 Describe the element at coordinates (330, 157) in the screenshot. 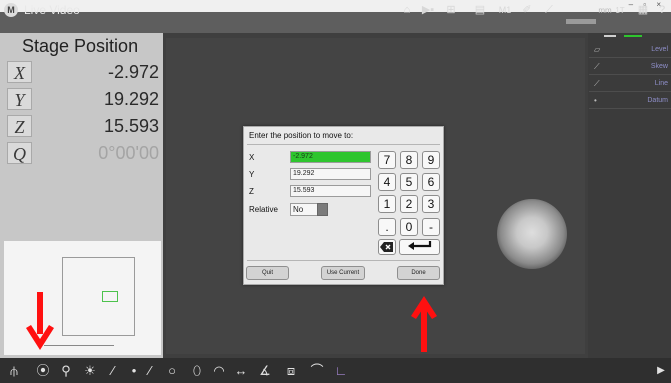

I see `x-position-input: -2.972` at that location.